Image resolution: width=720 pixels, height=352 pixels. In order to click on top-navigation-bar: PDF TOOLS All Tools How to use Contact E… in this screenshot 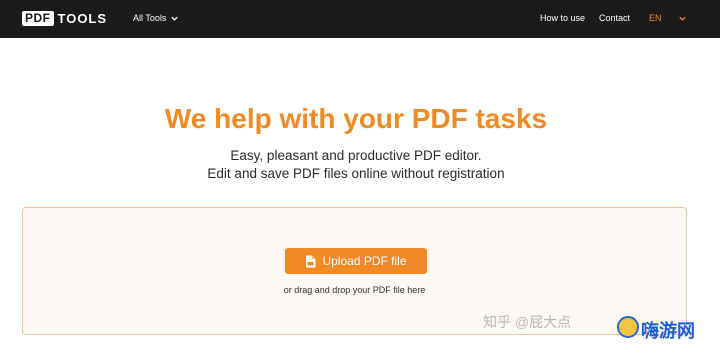, I will do `click(360, 19)`.